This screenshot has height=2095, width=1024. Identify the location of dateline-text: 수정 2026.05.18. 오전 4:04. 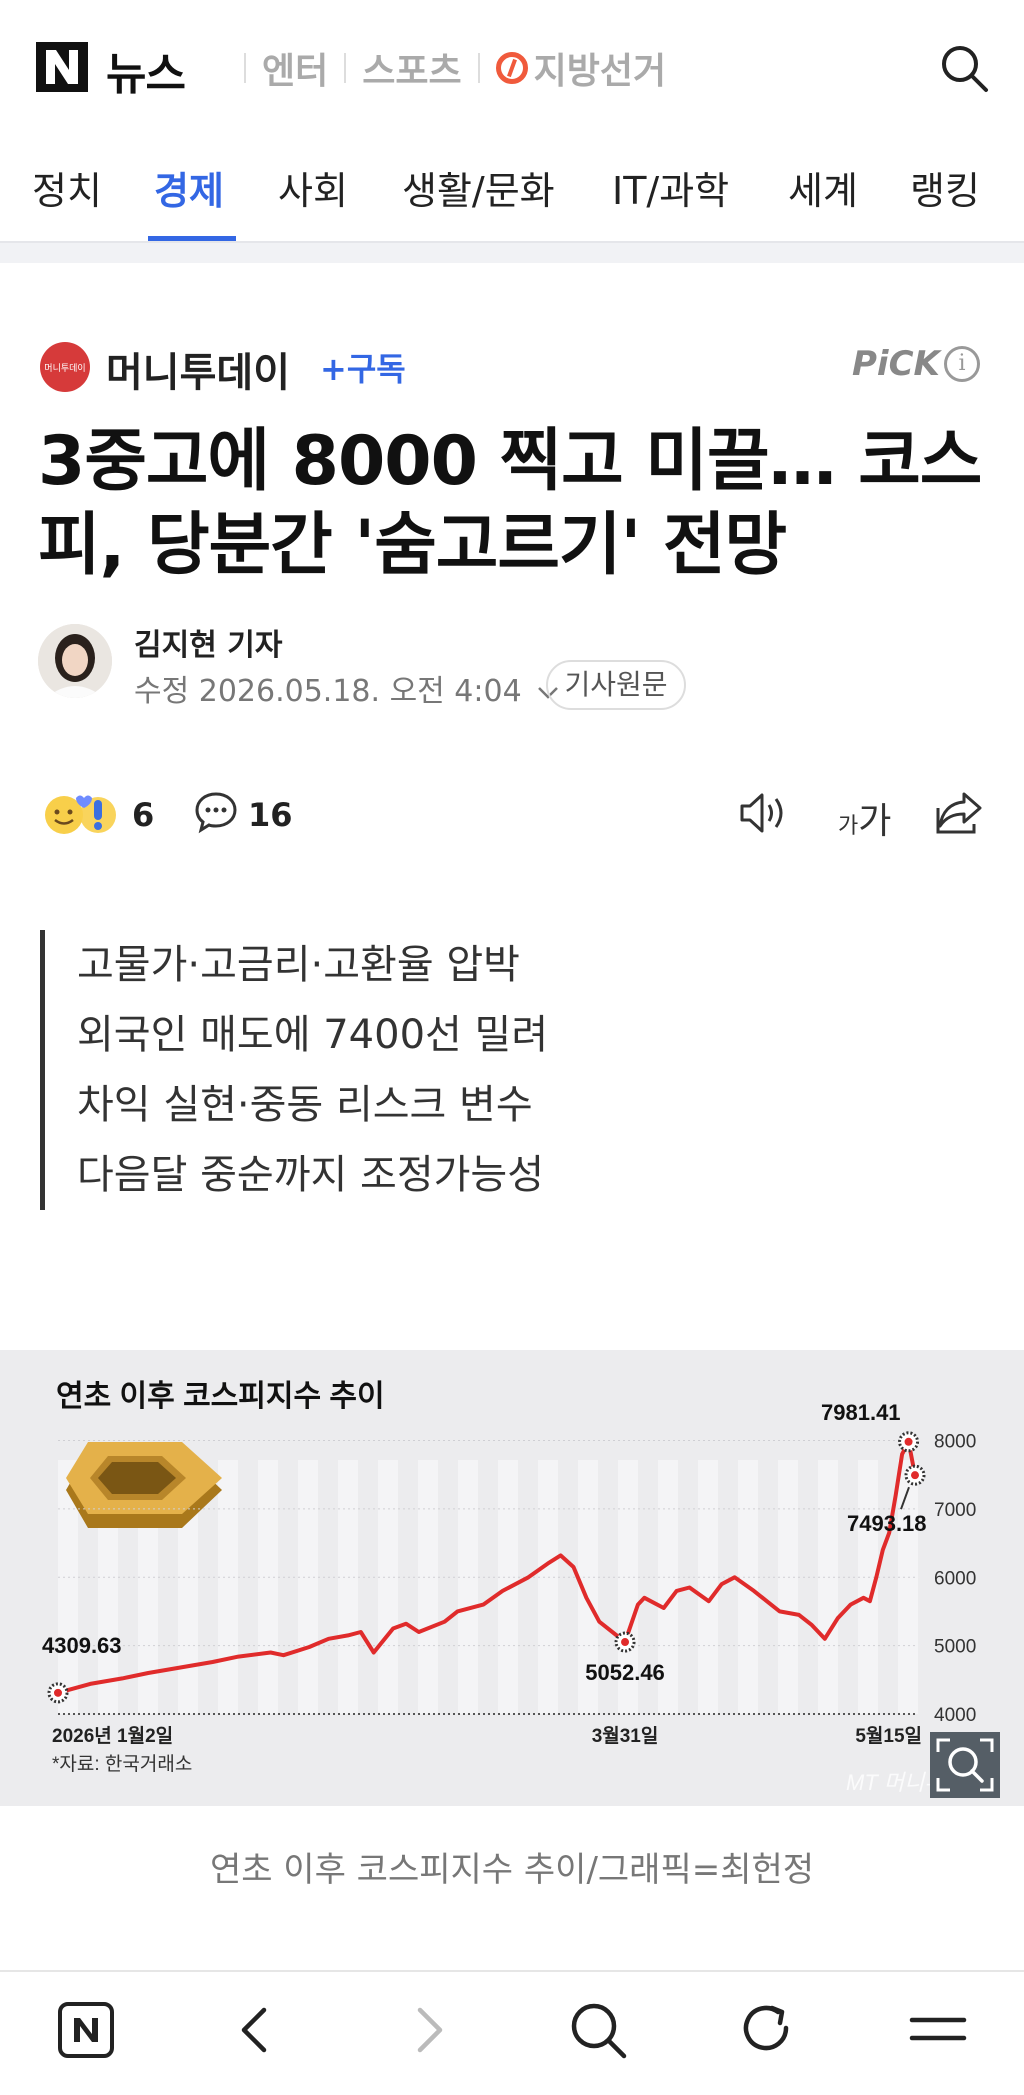
(328, 691).